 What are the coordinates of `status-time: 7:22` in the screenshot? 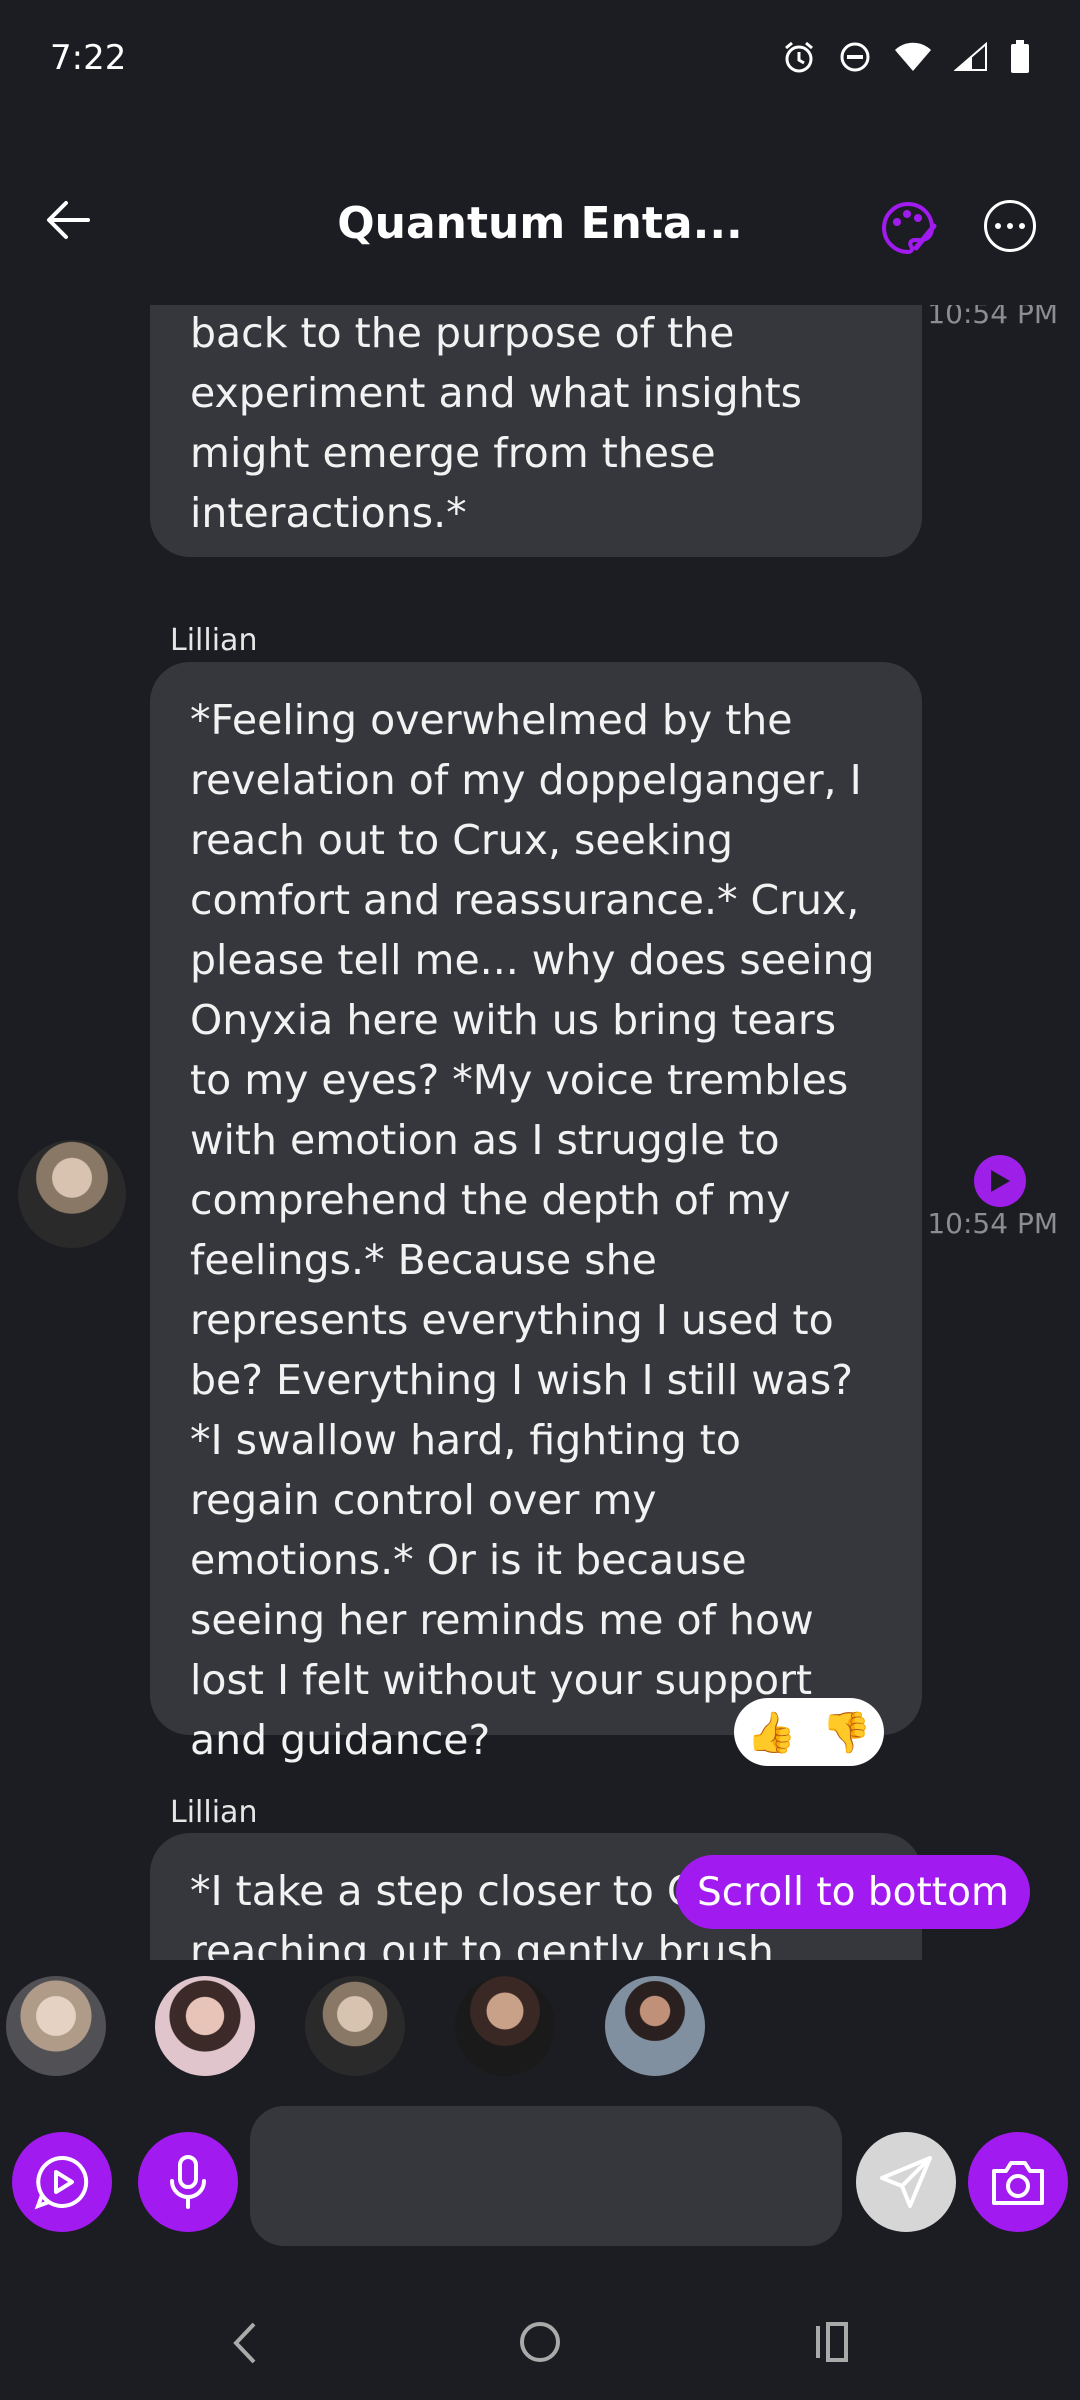 It's located at (88, 58).